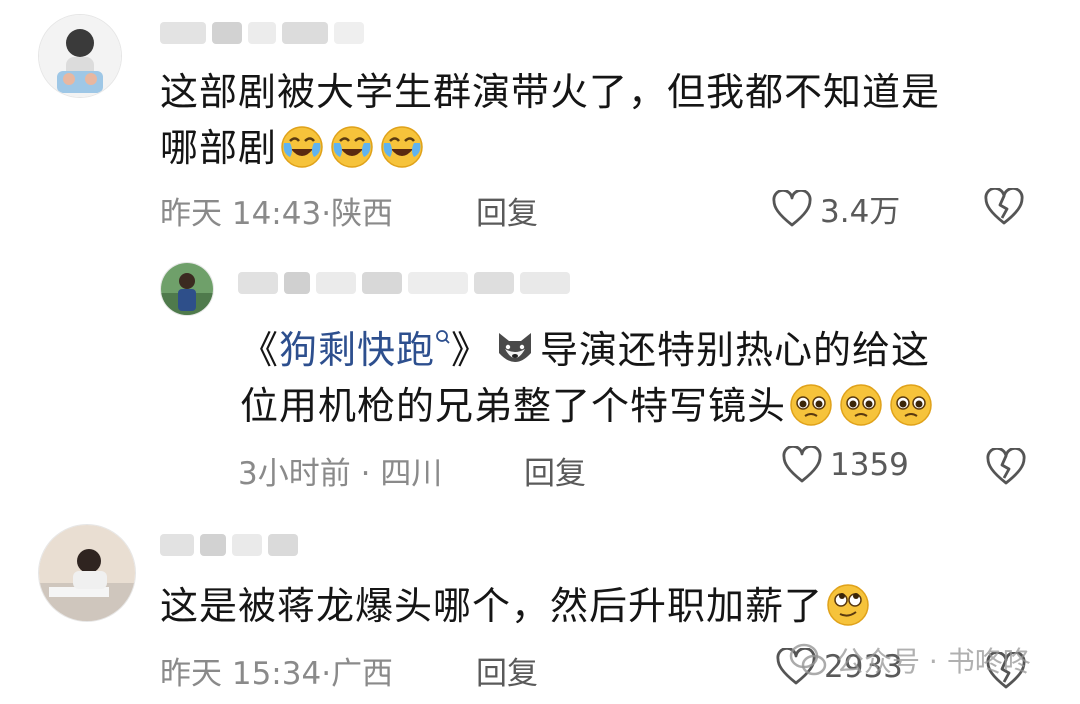  I want to click on comment-text: 《狗剩快跑》 导演还特别热心的给这 位用机枪的兄弟整了个特写镜头, so click(588, 378).